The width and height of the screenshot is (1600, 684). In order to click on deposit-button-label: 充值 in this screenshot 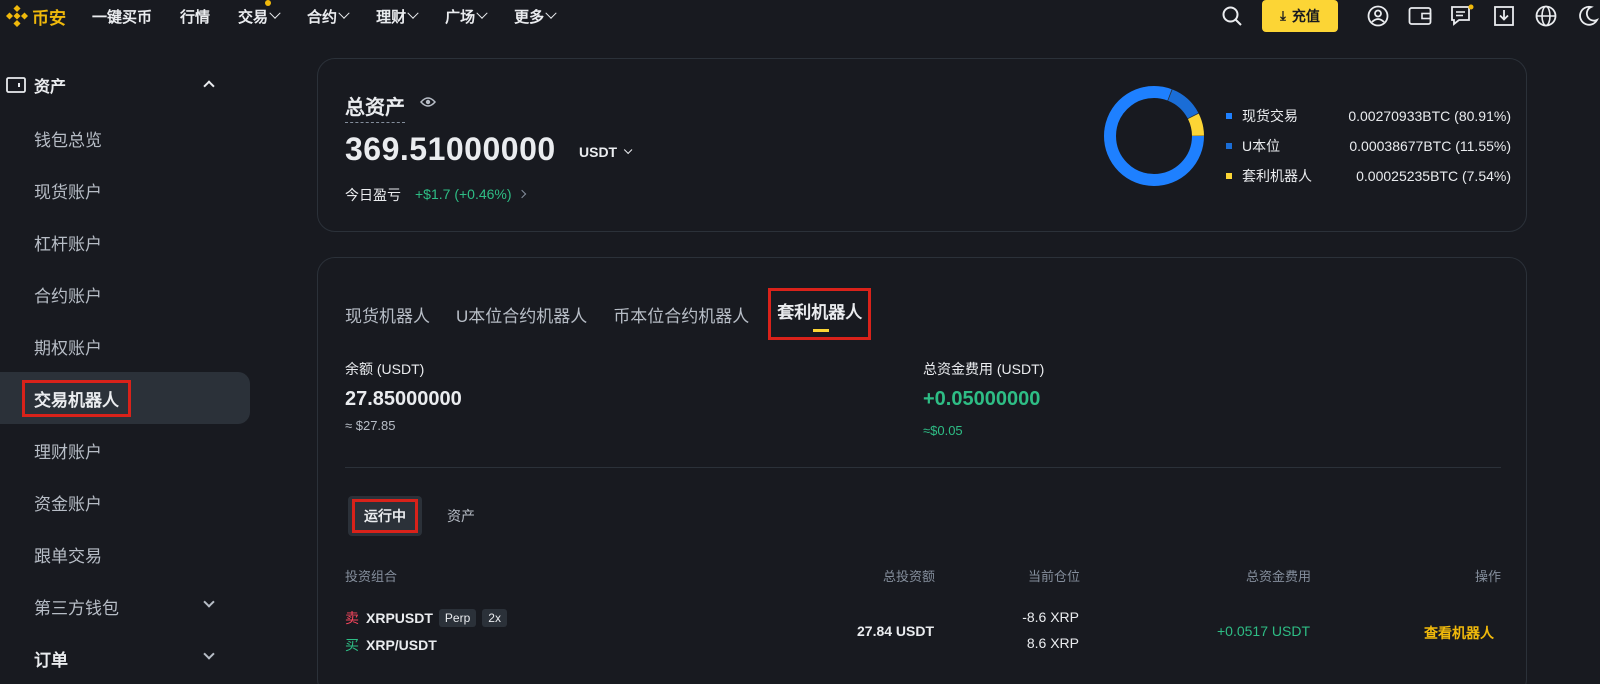, I will do `click(1305, 16)`.